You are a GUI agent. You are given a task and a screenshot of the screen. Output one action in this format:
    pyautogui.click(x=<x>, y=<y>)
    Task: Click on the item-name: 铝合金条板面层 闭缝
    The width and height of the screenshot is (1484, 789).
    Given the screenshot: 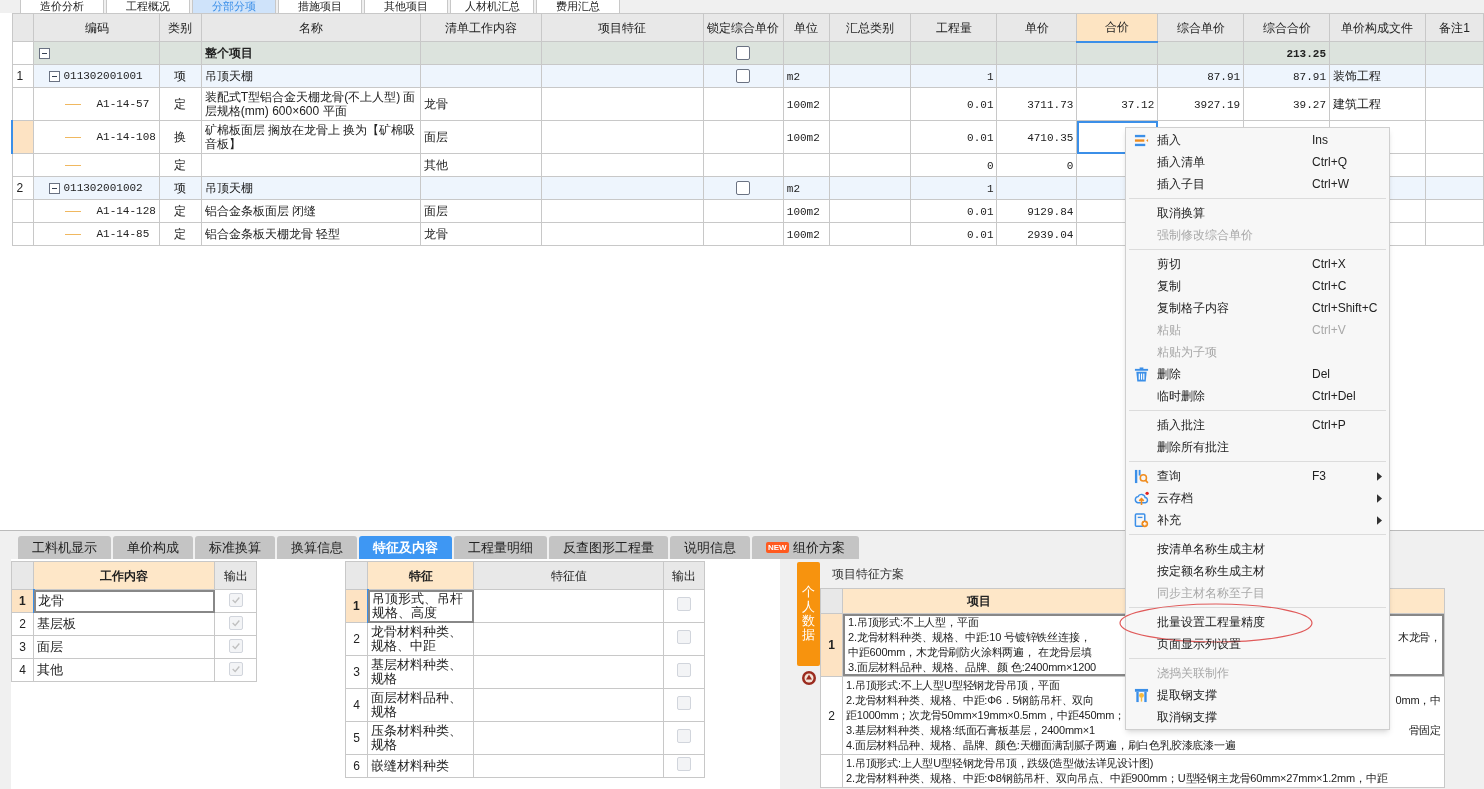 What is the action you would take?
    pyautogui.click(x=260, y=211)
    